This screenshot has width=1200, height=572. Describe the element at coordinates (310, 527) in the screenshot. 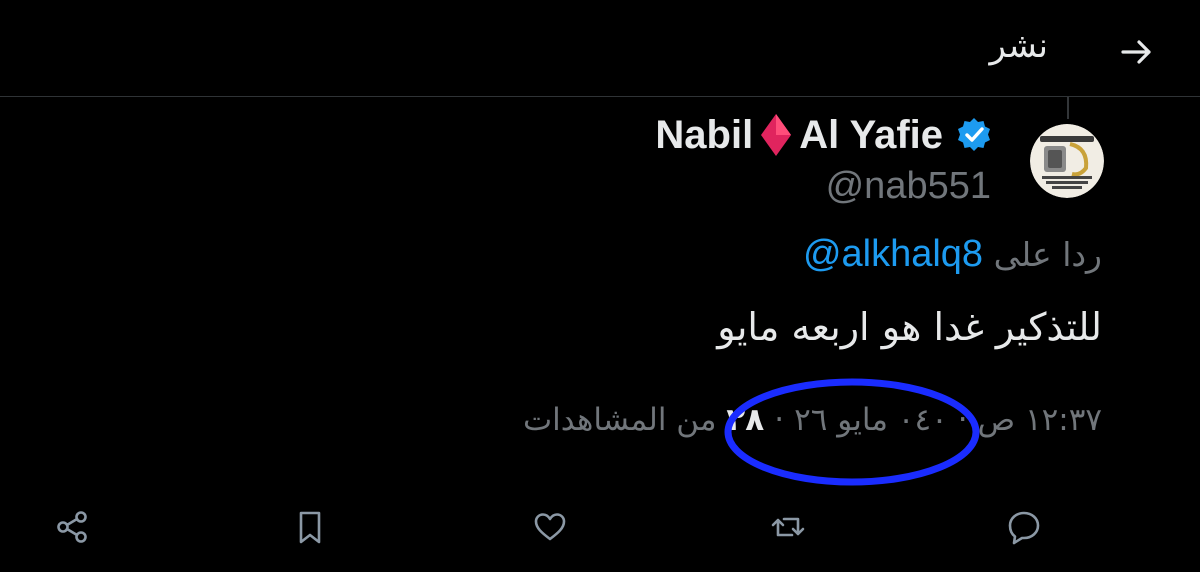

I see `bookmark-icon` at that location.